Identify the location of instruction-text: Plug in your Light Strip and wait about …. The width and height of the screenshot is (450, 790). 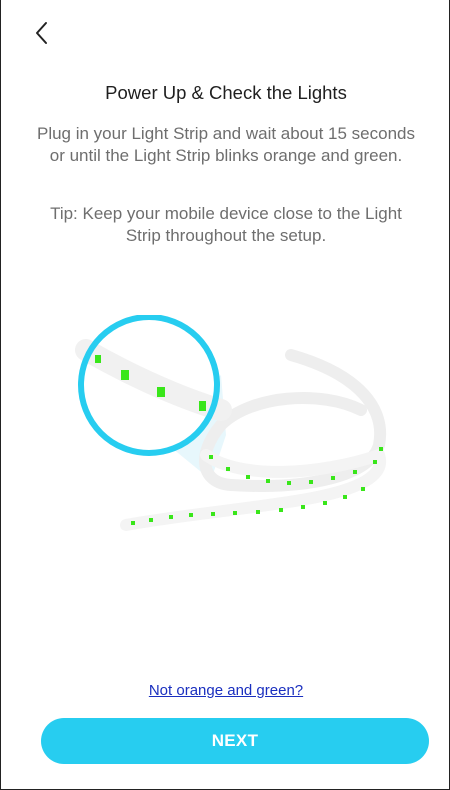
(226, 144).